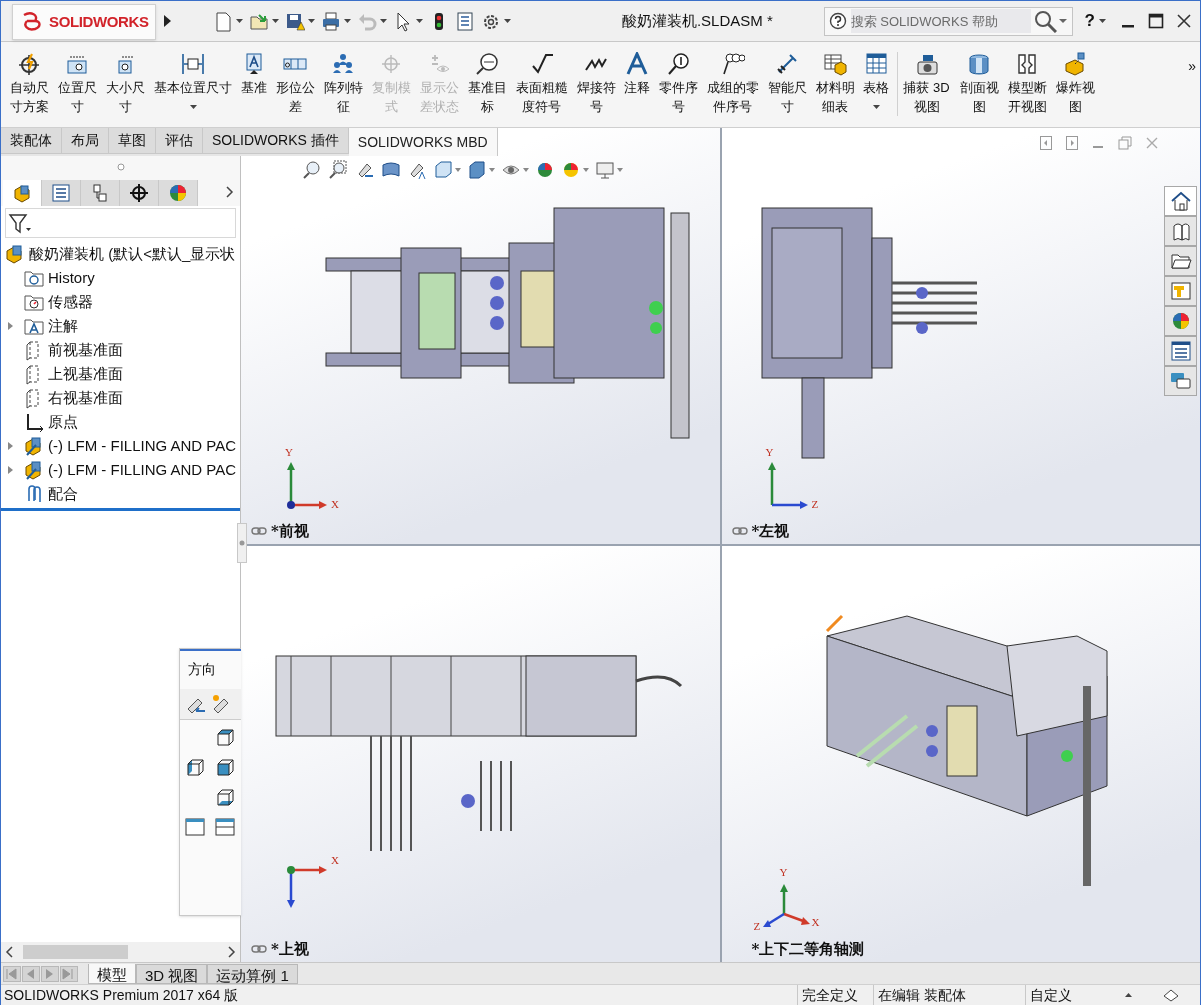 The image size is (1201, 1005). What do you see at coordinates (193, 81) in the screenshot?
I see `ribbon-button: 基本位置尺寸` at bounding box center [193, 81].